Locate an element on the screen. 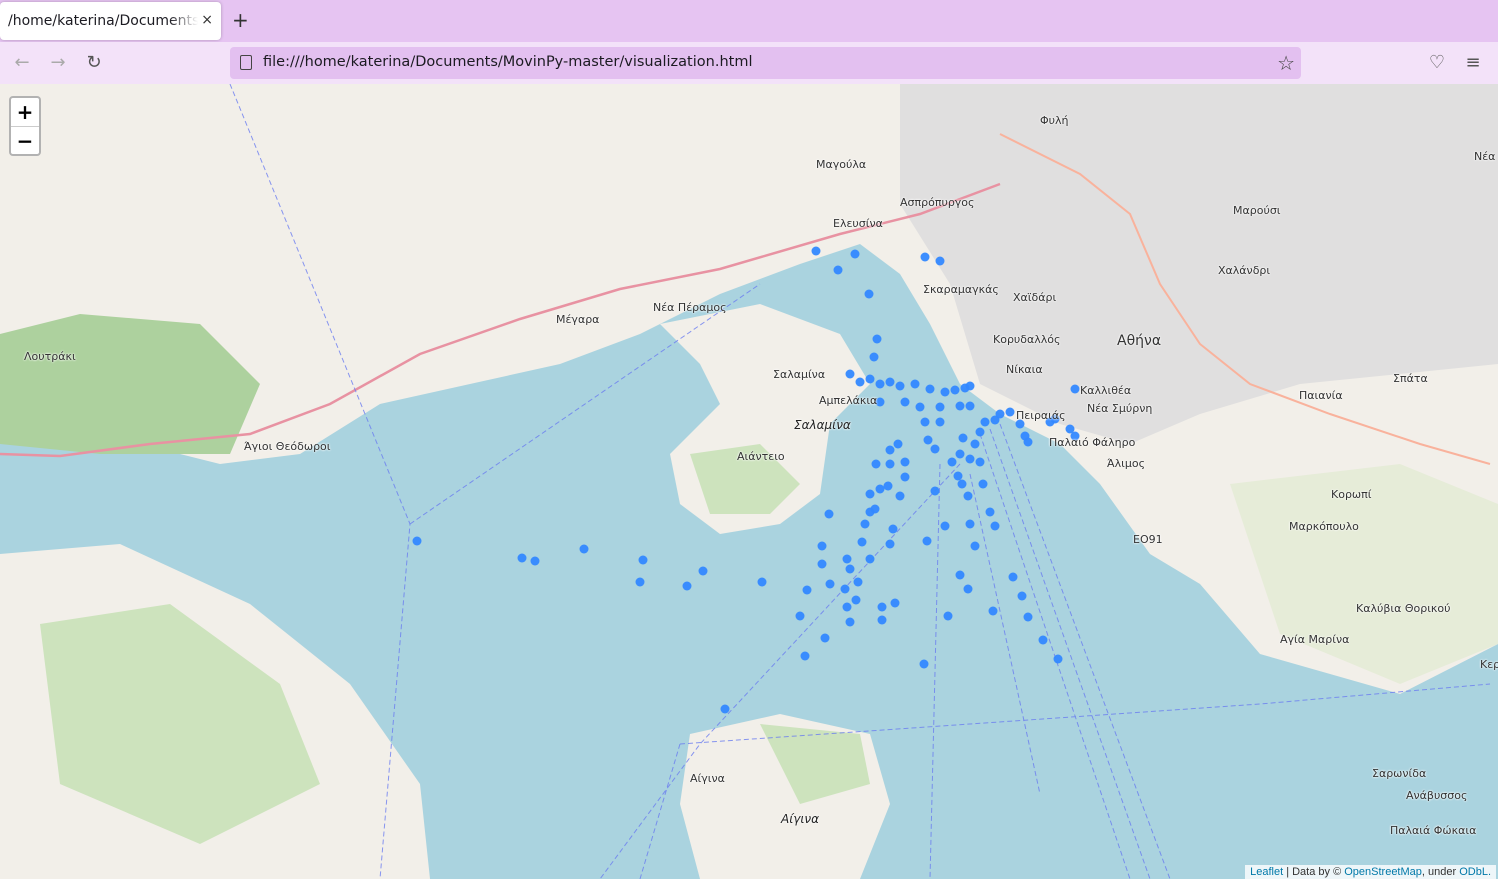 The width and height of the screenshot is (1498, 879). forward-arrow-icon: → is located at coordinates (58, 63).